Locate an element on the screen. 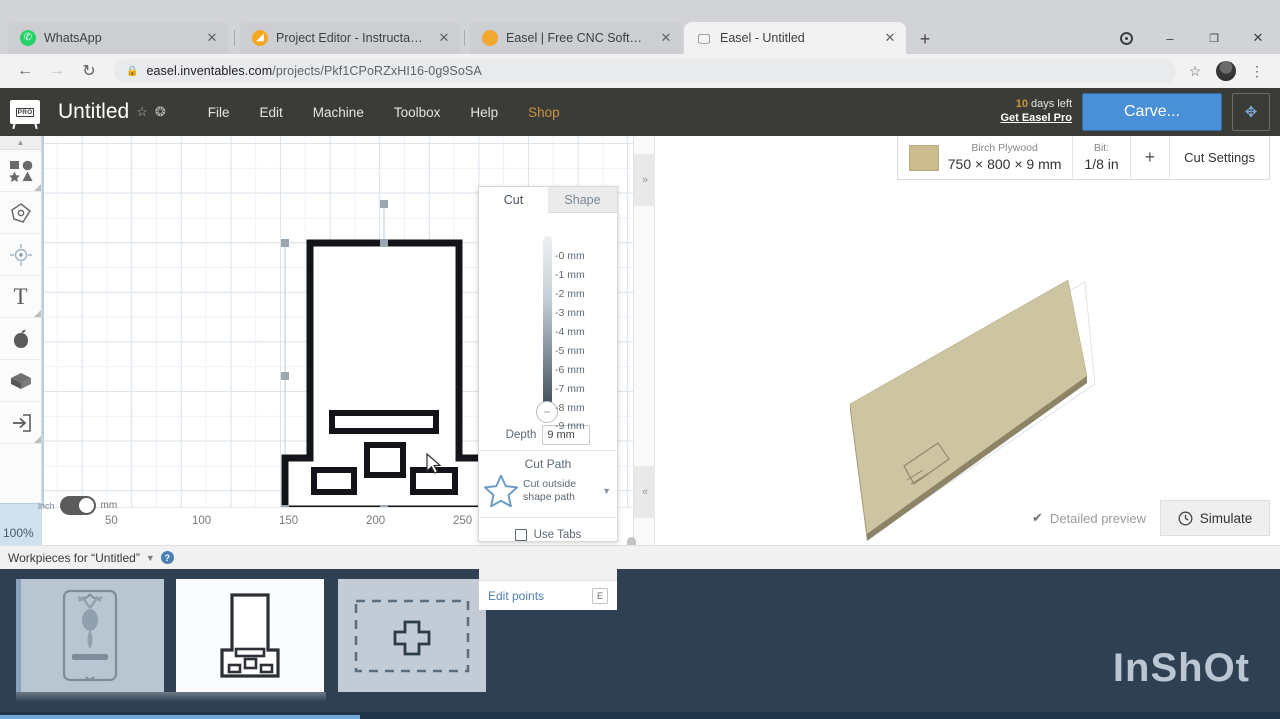 The height and width of the screenshot is (719, 1280). collapse-left-icon: « is located at coordinates (645, 492).